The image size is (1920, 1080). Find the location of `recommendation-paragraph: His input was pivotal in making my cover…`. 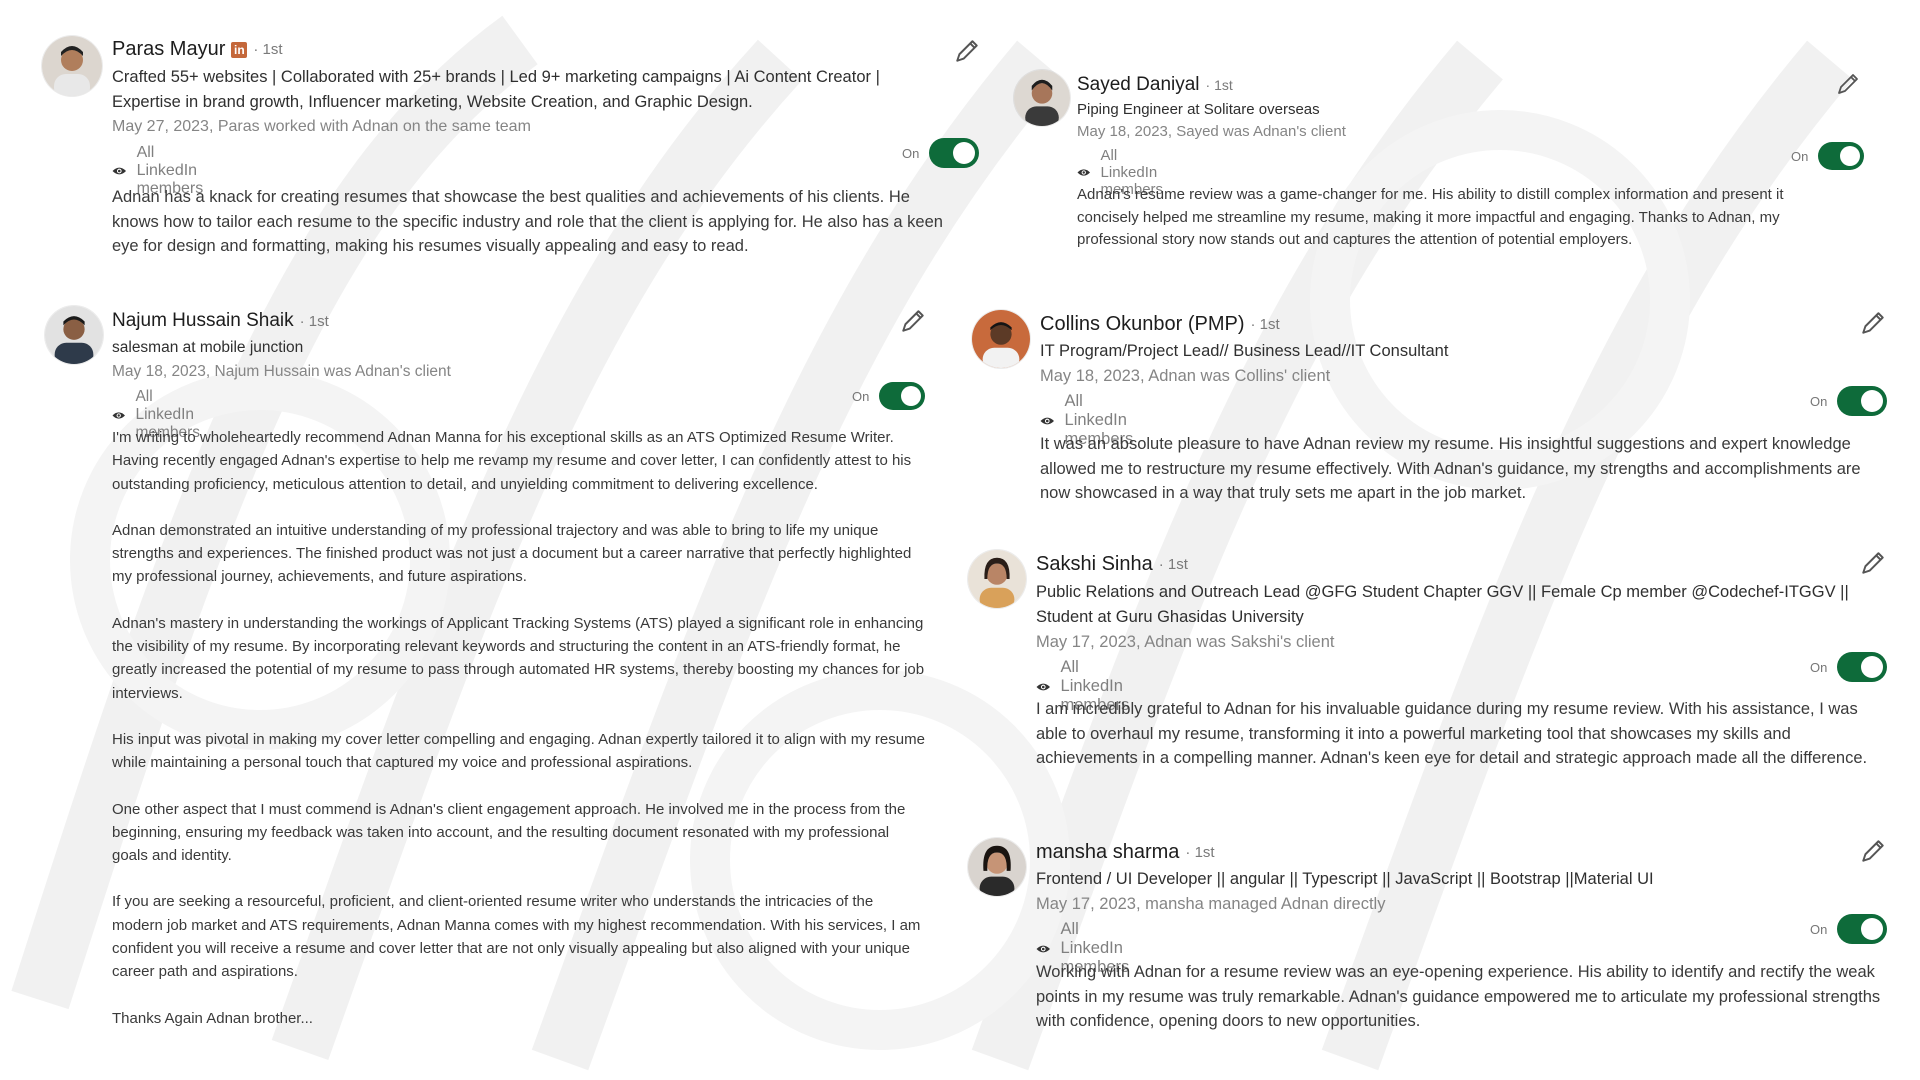

recommendation-paragraph: His input was pivotal in making my cover… is located at coordinates (518, 751).